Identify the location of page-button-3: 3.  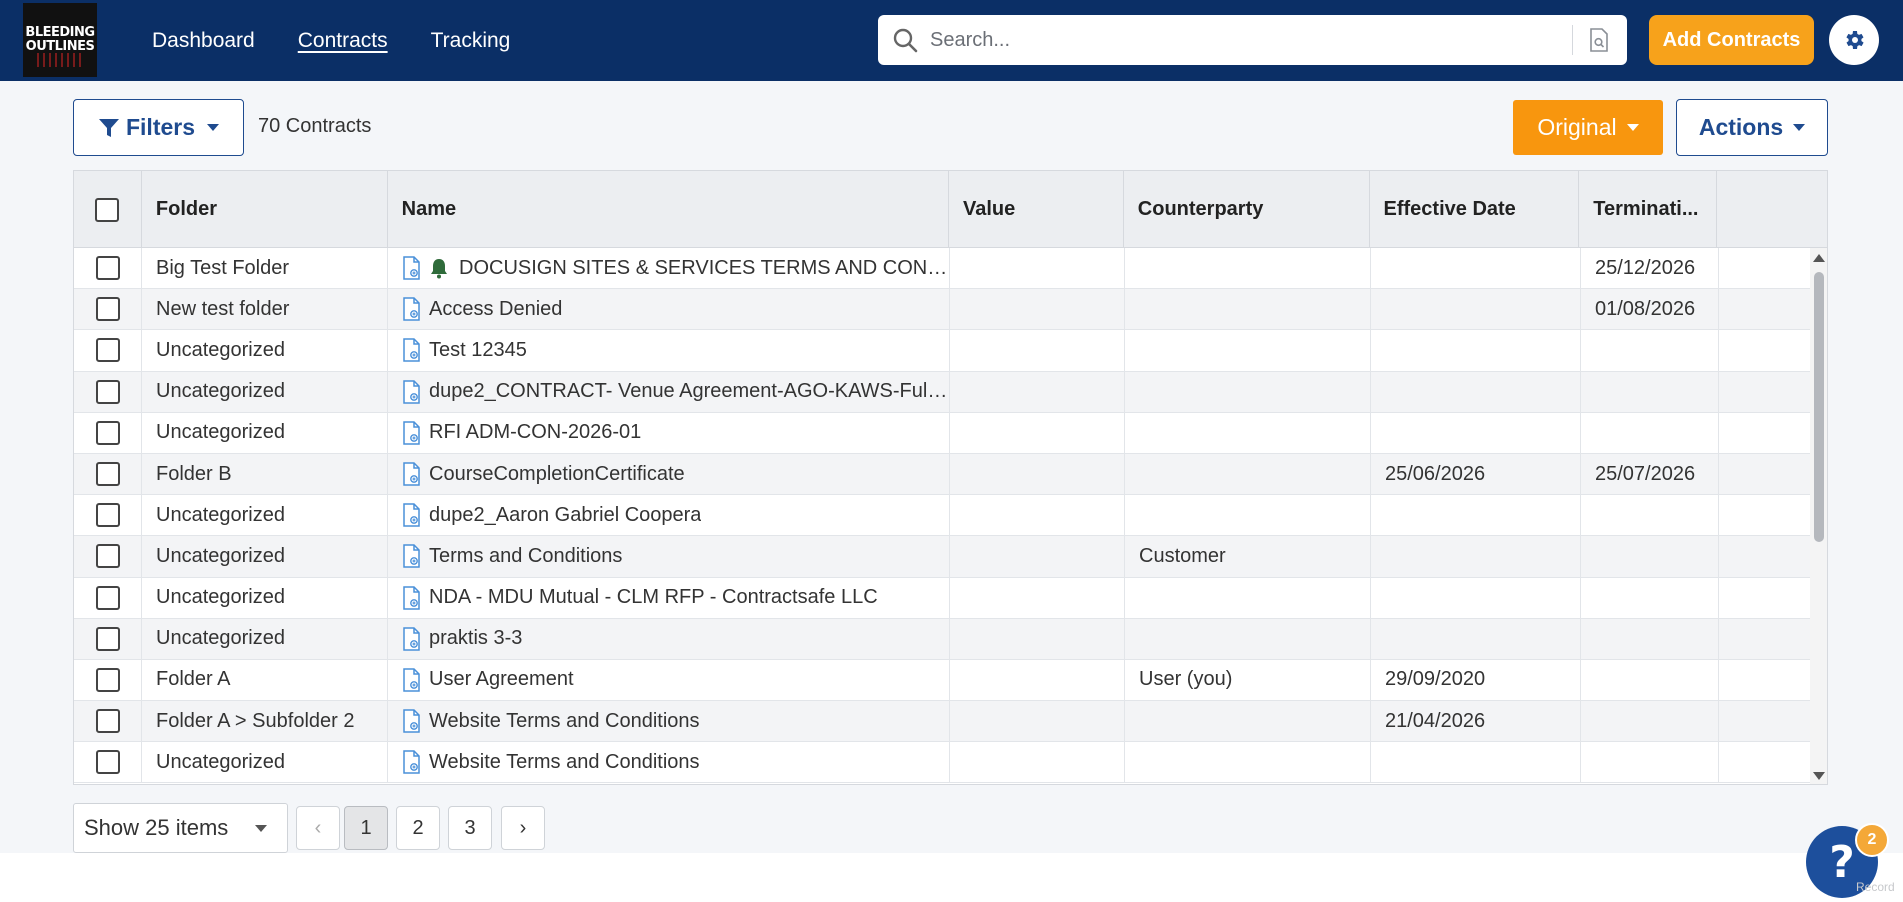
(470, 828).